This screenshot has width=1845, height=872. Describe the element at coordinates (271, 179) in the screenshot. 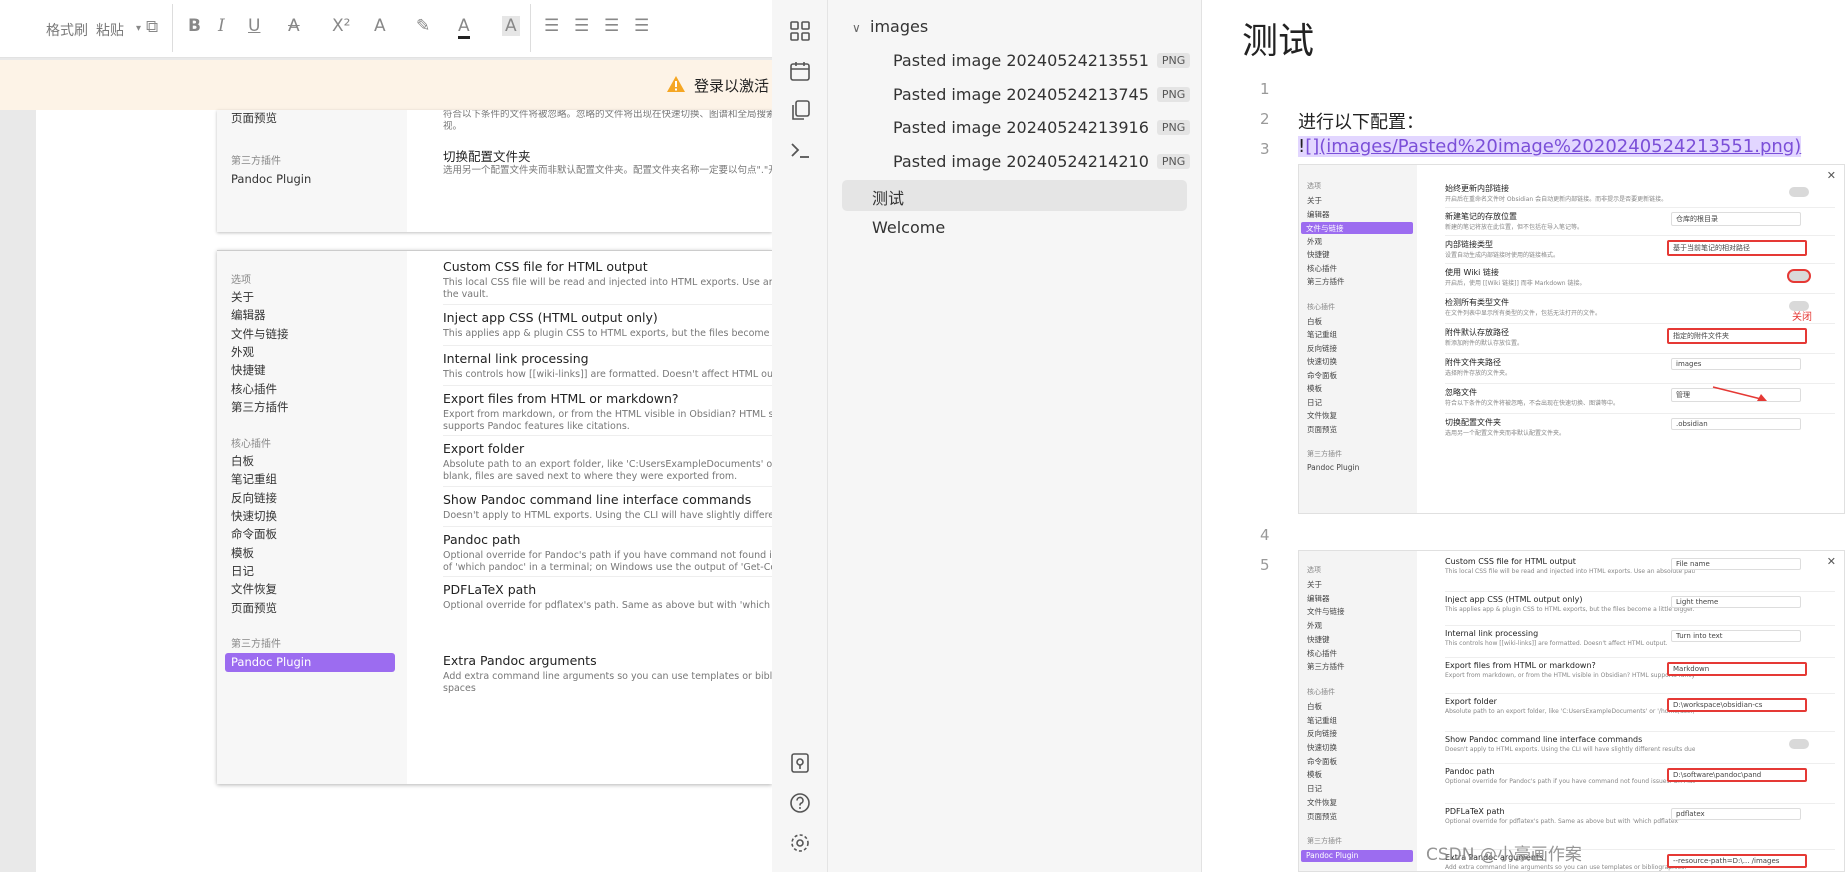

I see `sidebar-item: Pandoc Plugin` at that location.